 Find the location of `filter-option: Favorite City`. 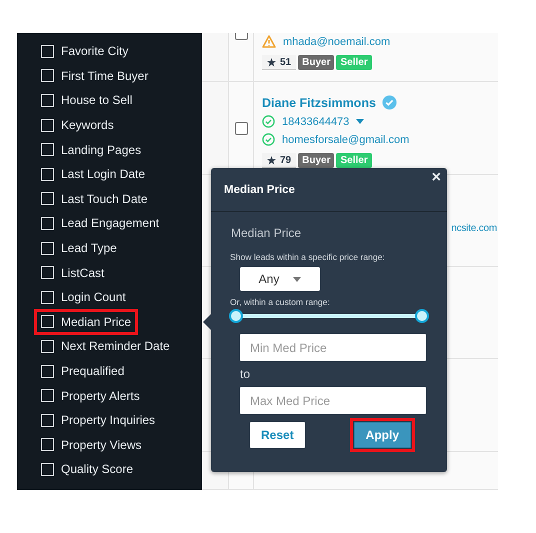

filter-option: Favorite City is located at coordinates (85, 51).